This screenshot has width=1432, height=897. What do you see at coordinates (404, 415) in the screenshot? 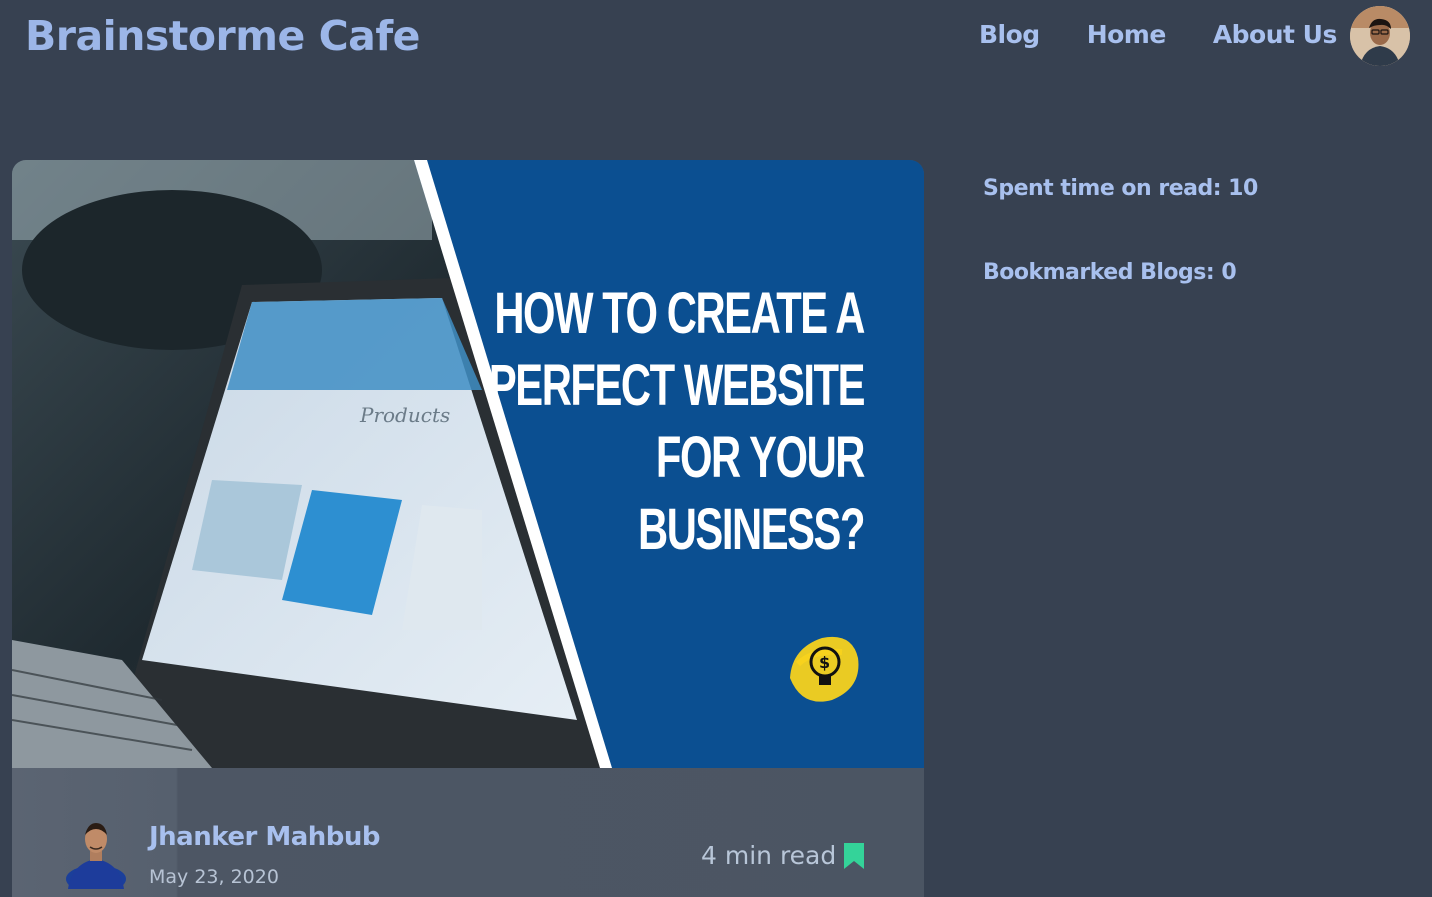
I see `screen-products-text: Products` at bounding box center [404, 415].